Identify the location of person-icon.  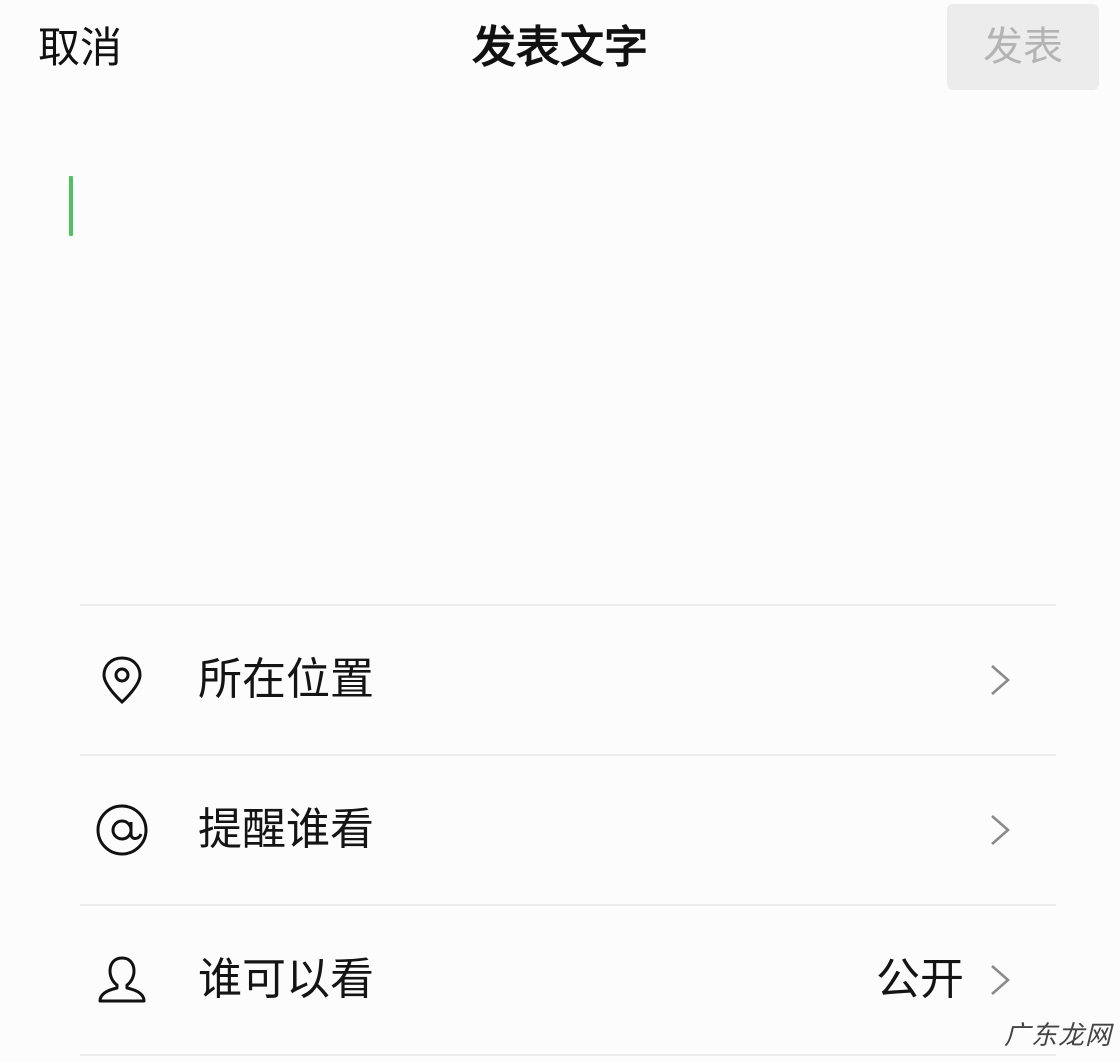
(122, 980).